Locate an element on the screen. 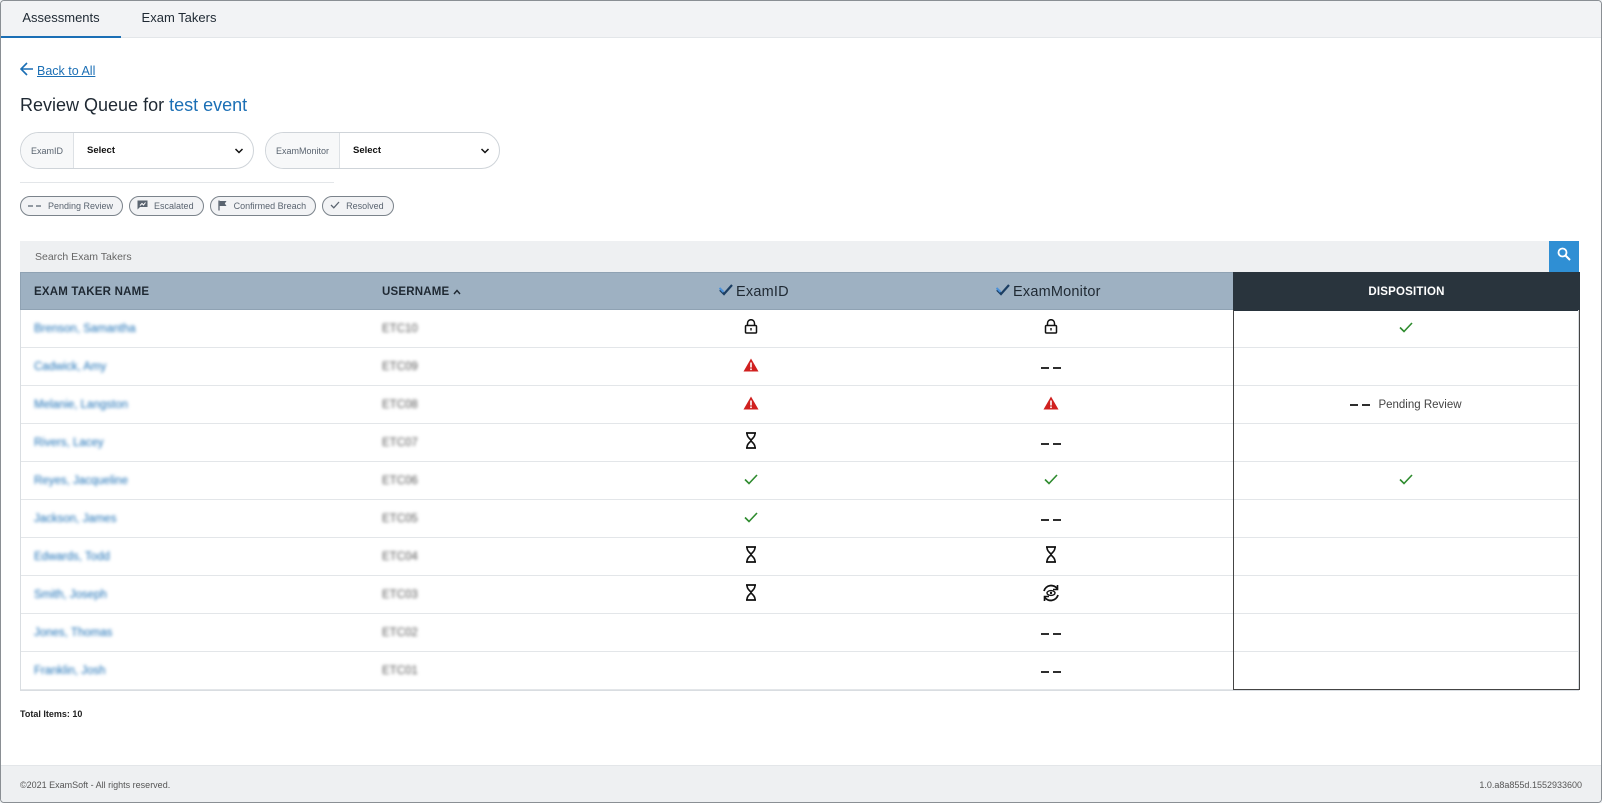  exam-taker-name-link: Franklin, Josh is located at coordinates (70, 671).